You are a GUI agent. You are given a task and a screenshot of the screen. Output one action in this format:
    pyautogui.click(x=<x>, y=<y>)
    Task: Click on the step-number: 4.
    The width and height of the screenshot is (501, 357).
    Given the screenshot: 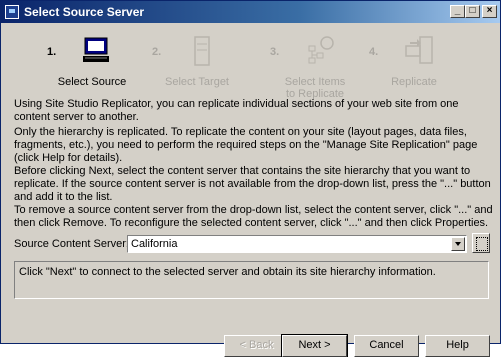 What is the action you would take?
    pyautogui.click(x=374, y=52)
    